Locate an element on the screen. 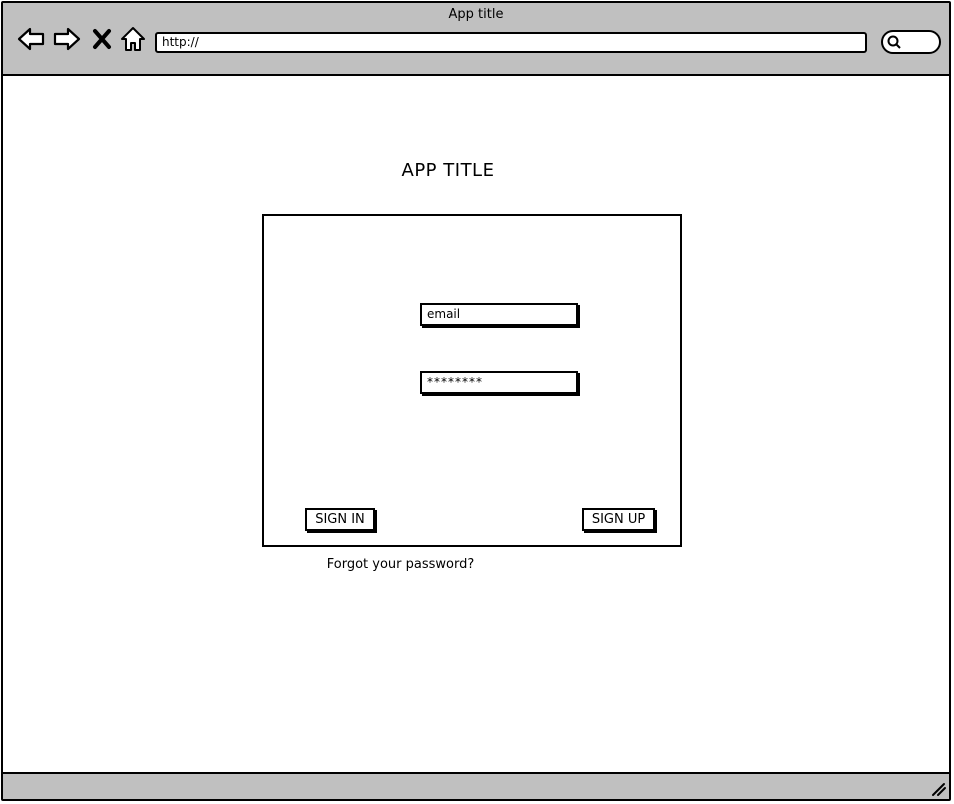  page-title: APP TITLE is located at coordinates (448, 170).